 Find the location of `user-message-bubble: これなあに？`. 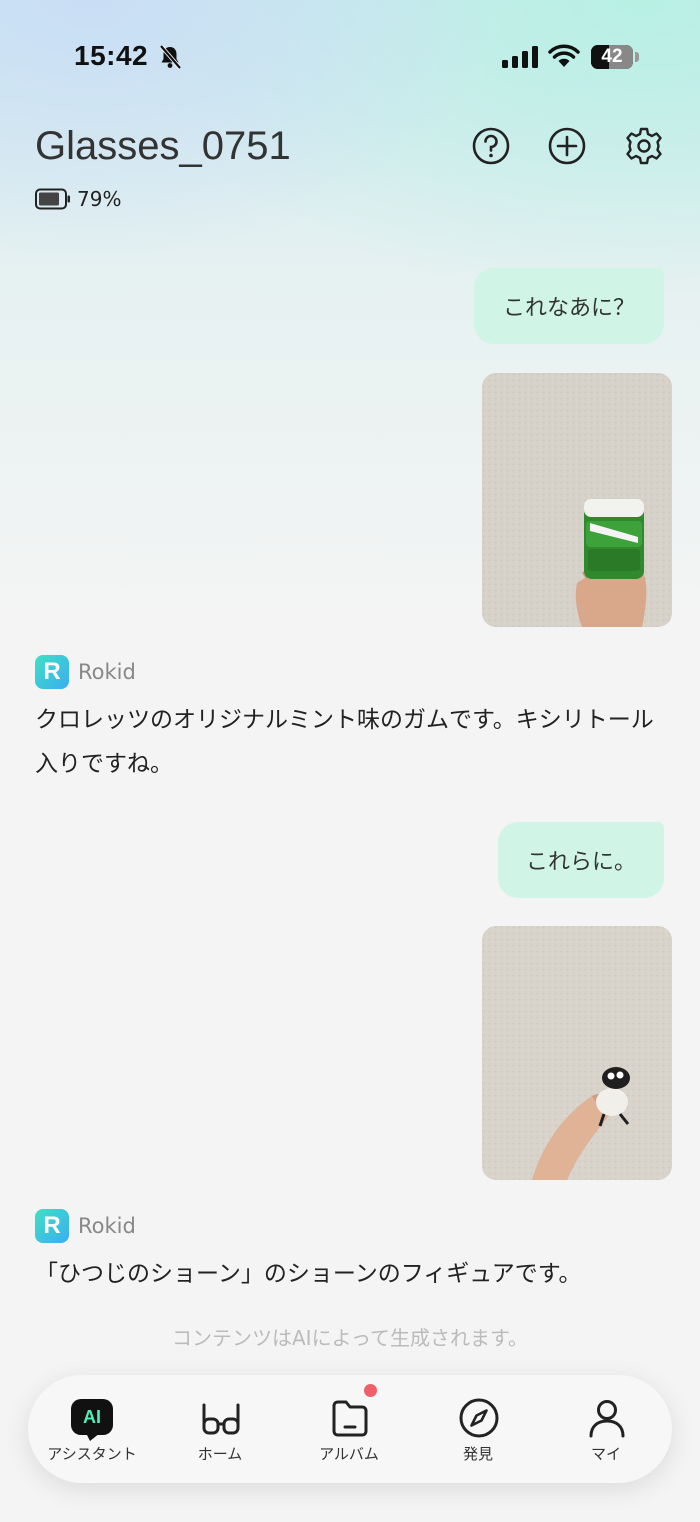

user-message-bubble: これなあに？ is located at coordinates (569, 306).